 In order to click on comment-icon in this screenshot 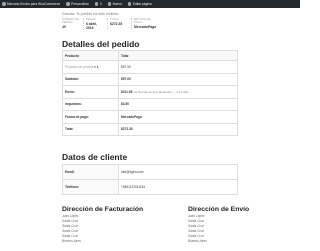, I will do `click(96, 4)`.